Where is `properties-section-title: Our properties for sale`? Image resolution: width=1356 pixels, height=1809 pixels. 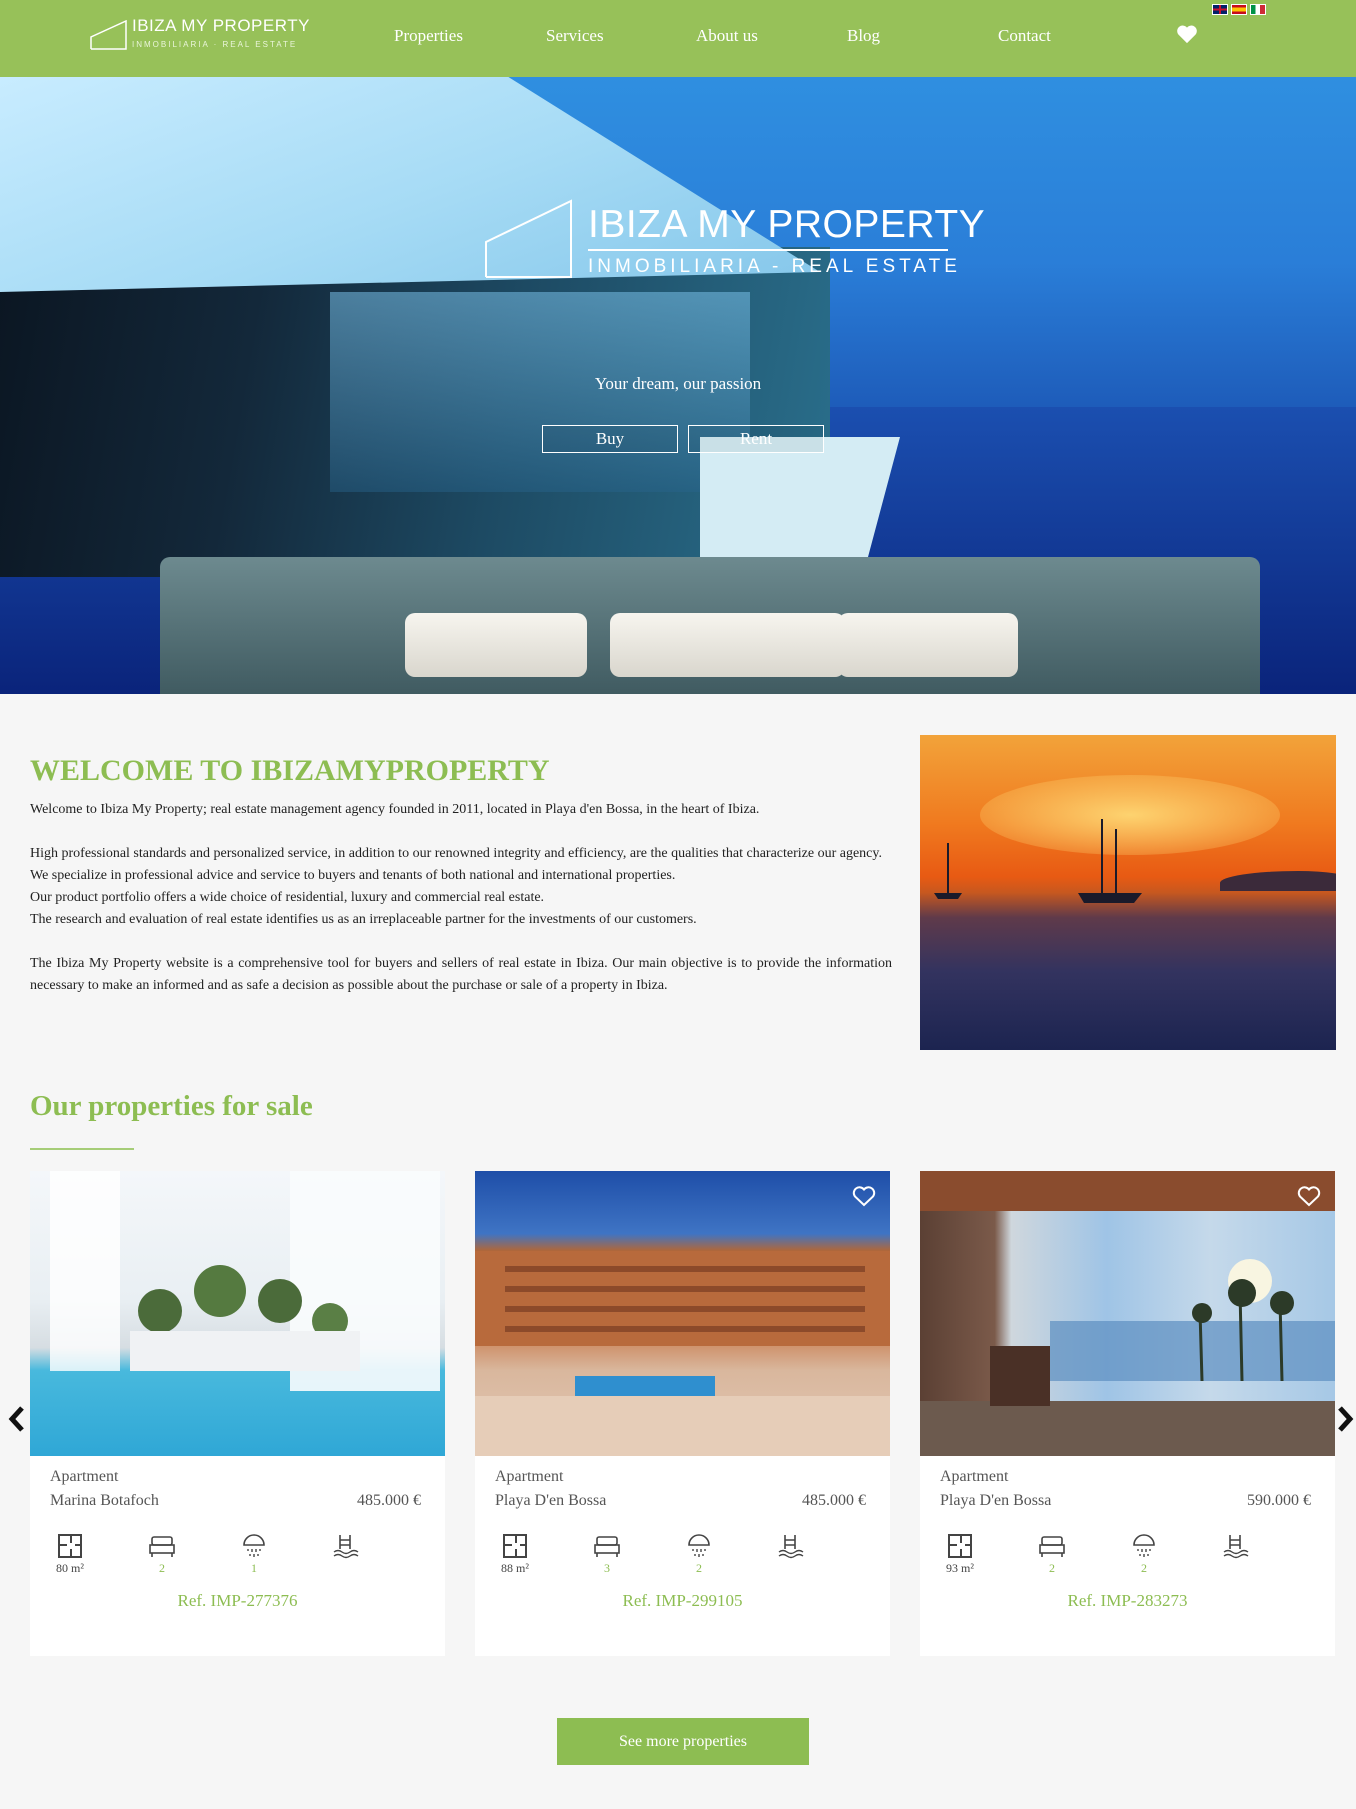
properties-section-title: Our properties for sale is located at coordinates (171, 1106).